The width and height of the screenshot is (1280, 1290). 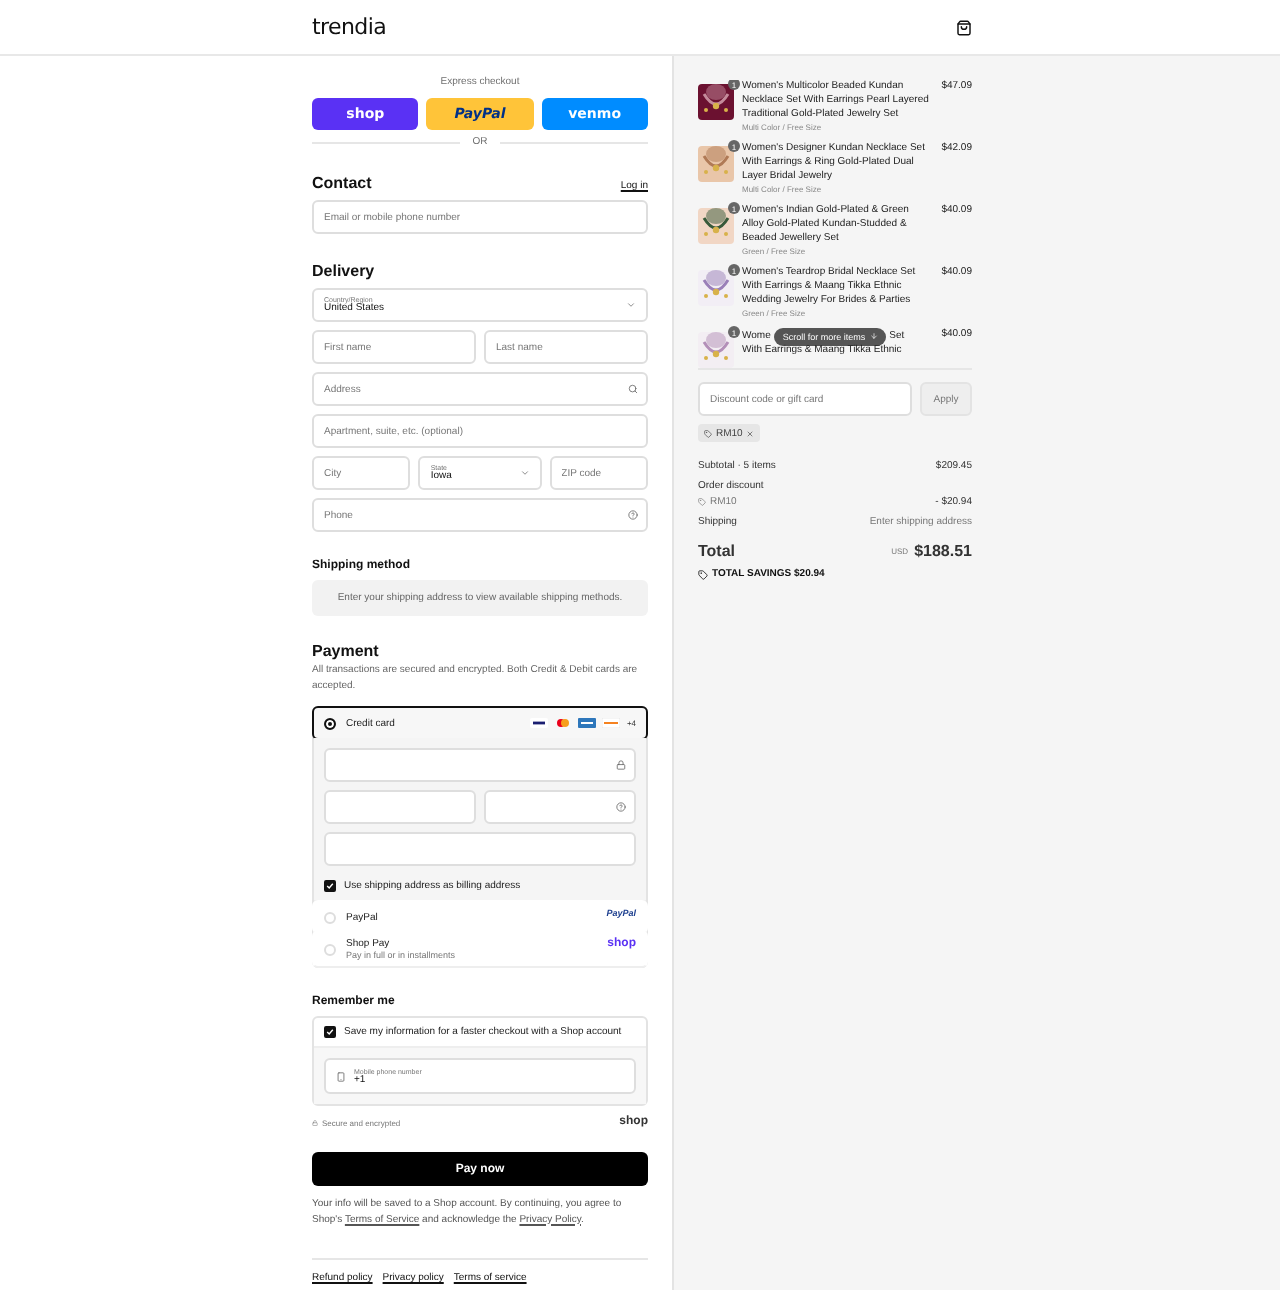 What do you see at coordinates (717, 551) in the screenshot?
I see `total-label: Total` at bounding box center [717, 551].